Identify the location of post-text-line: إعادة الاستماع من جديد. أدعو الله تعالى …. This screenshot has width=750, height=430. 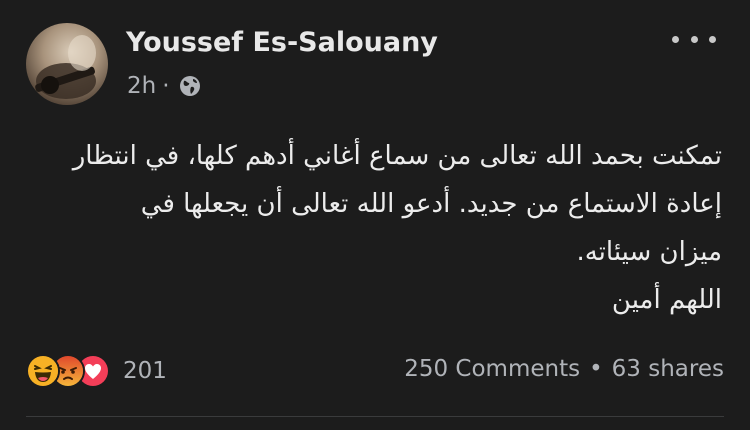
(431, 204).